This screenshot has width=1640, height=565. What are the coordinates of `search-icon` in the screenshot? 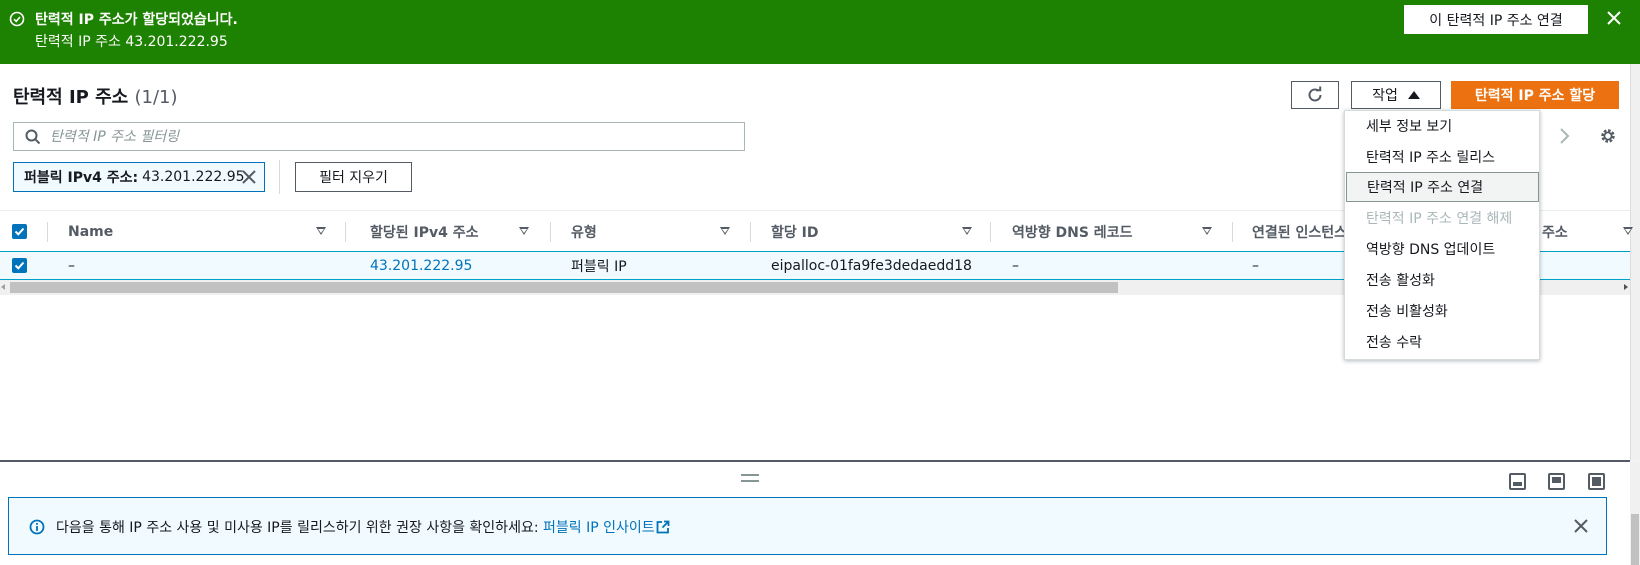 It's located at (33, 137).